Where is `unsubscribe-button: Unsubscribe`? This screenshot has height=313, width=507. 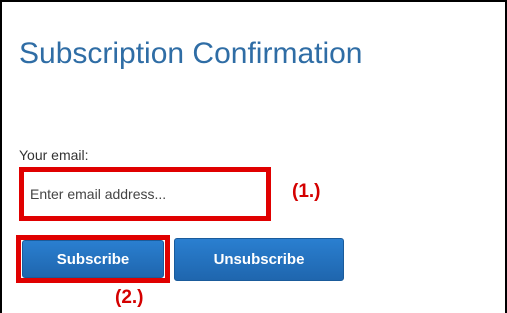
unsubscribe-button: Unsubscribe is located at coordinates (259, 259).